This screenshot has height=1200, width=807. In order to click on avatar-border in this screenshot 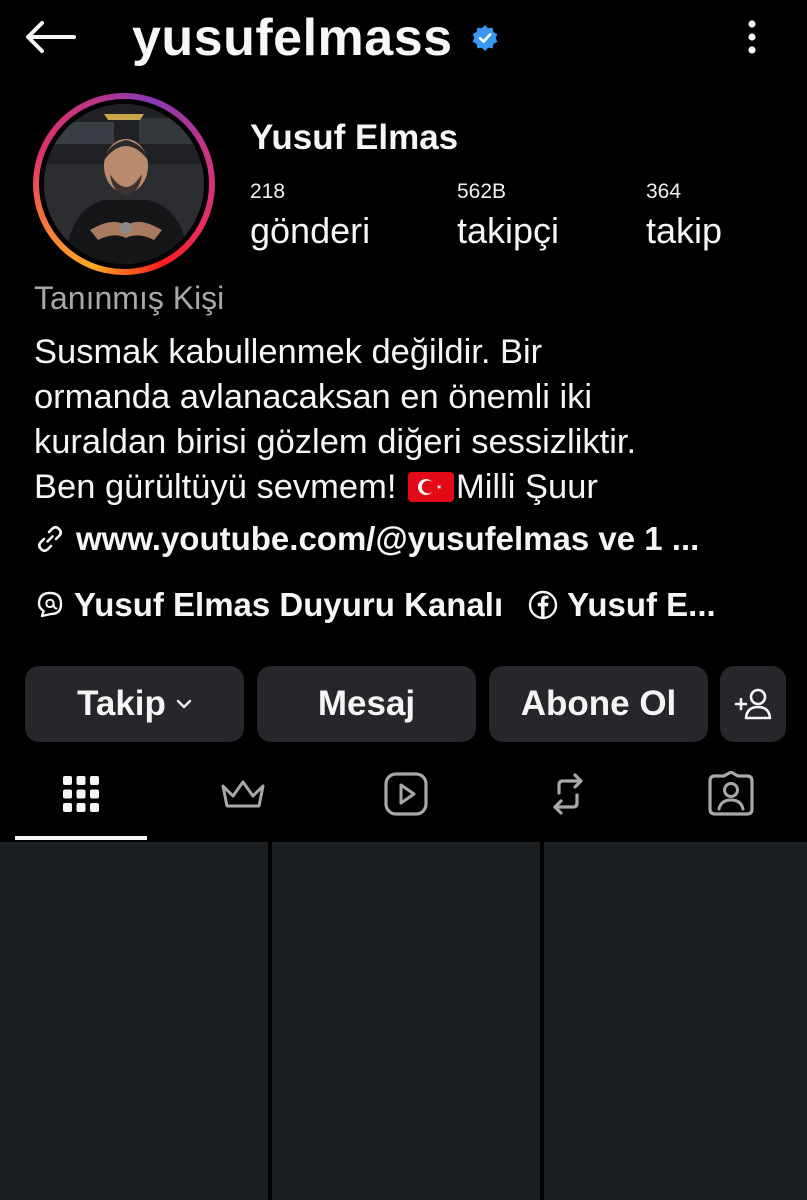, I will do `click(124, 184)`.